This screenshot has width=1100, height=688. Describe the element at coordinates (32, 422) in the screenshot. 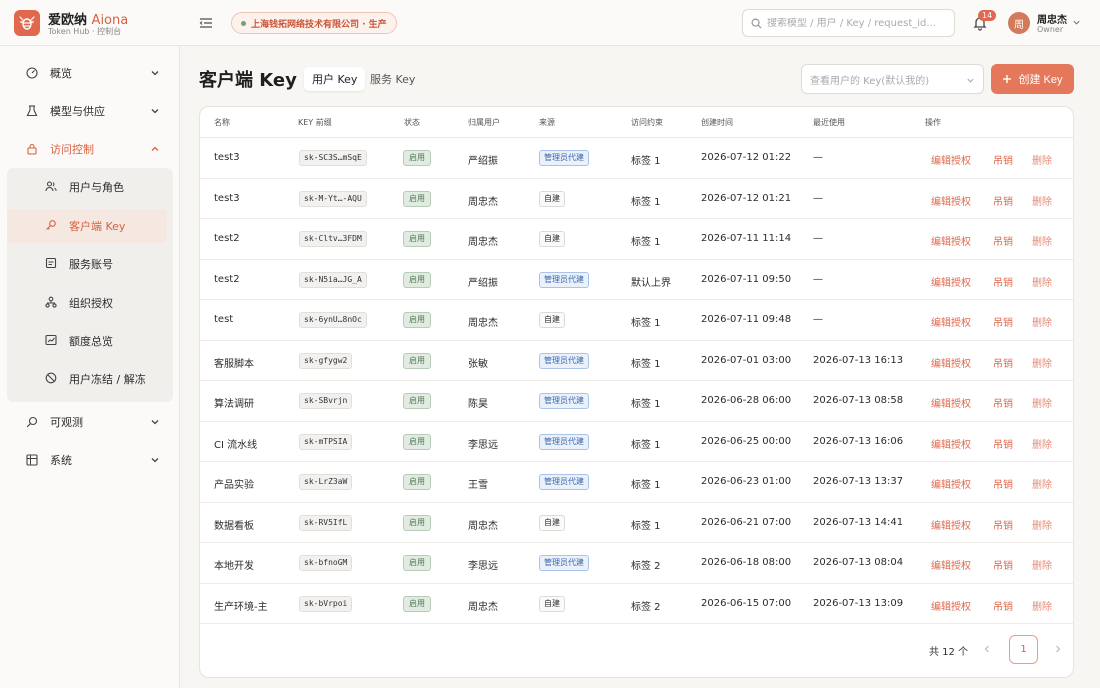

I see `magnifier-icon` at that location.